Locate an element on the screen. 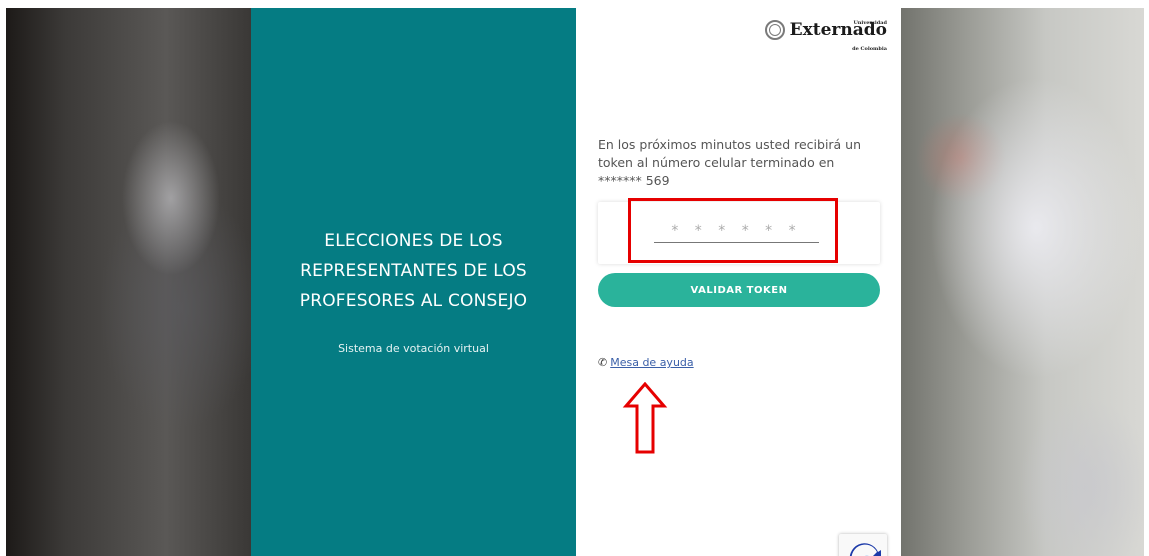  token-message-line: ******* 569 is located at coordinates (634, 180).